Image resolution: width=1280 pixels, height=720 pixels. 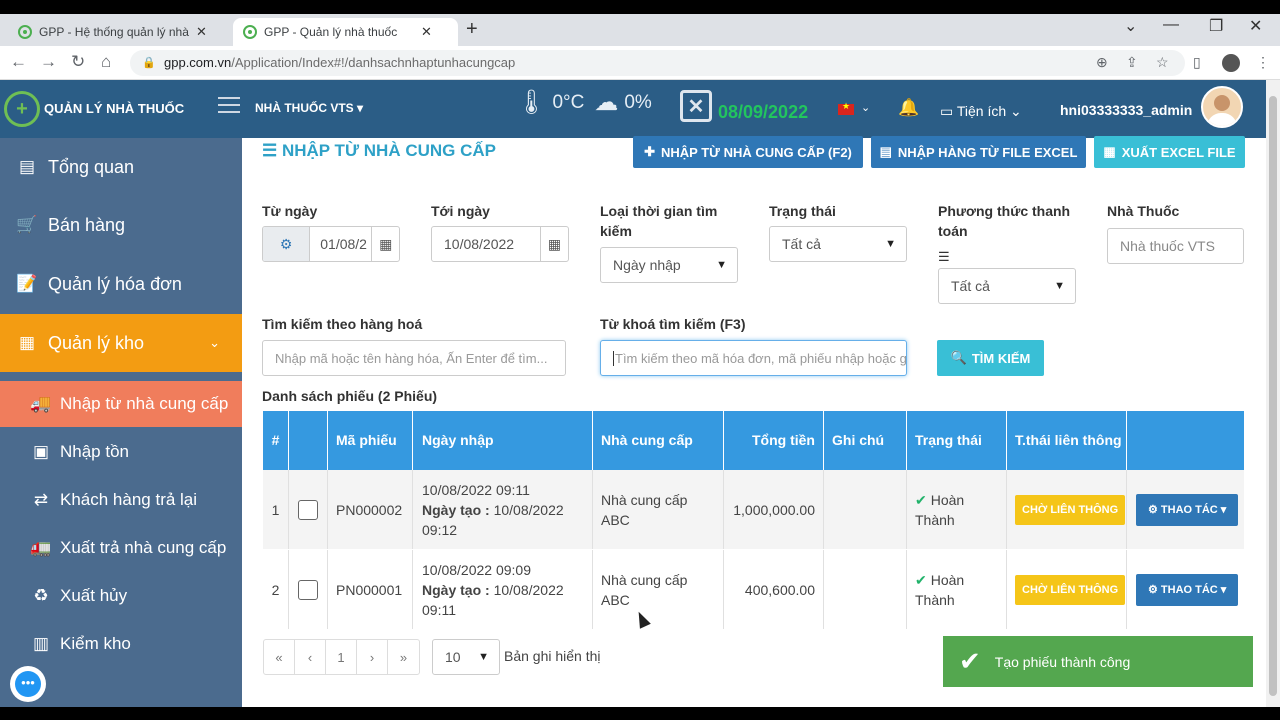 I want to click on supplier-name: Nhà cung cấp ABC, so click(x=658, y=589).